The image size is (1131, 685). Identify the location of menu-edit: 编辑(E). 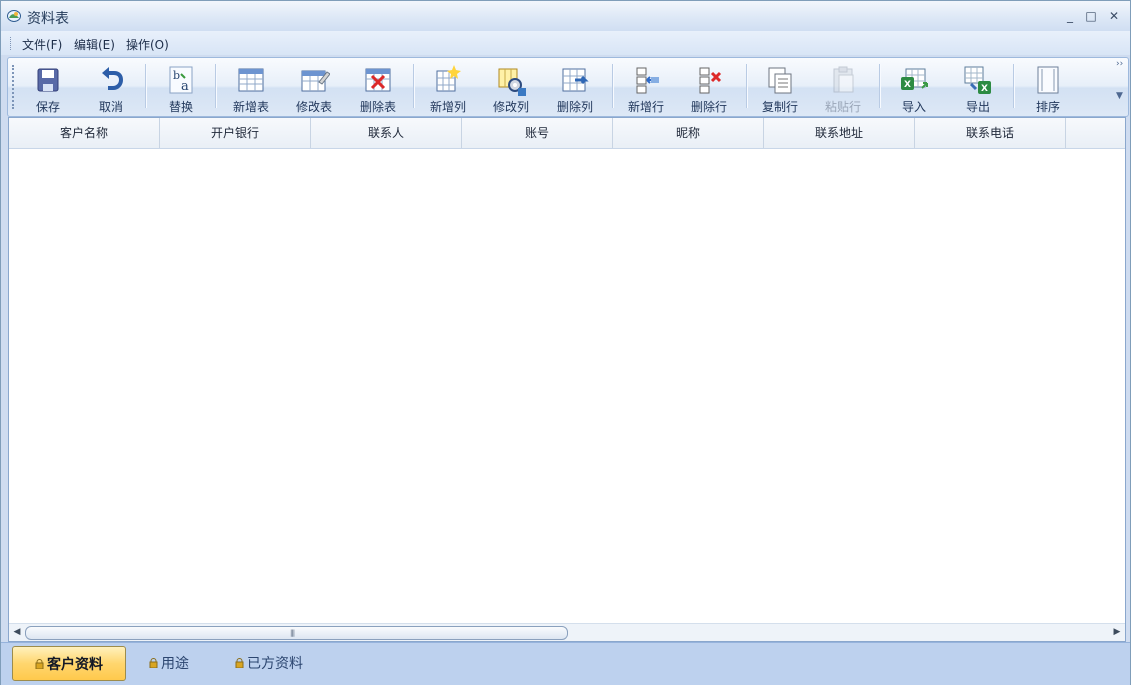
(94, 44).